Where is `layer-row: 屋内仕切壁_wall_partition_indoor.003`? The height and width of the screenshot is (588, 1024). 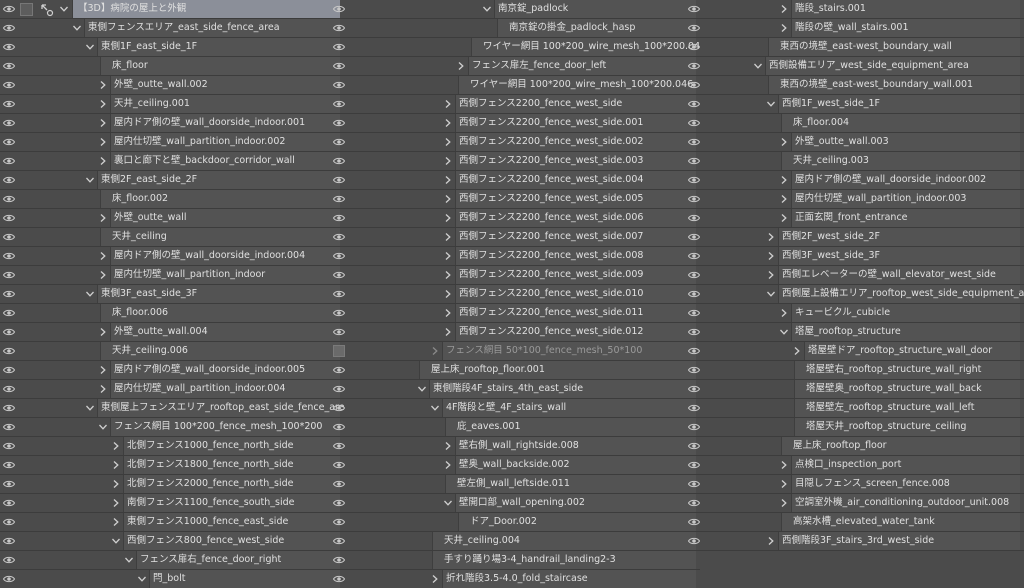 layer-row: 屋内仕切壁_wall_partition_indoor.003 is located at coordinates (854, 199).